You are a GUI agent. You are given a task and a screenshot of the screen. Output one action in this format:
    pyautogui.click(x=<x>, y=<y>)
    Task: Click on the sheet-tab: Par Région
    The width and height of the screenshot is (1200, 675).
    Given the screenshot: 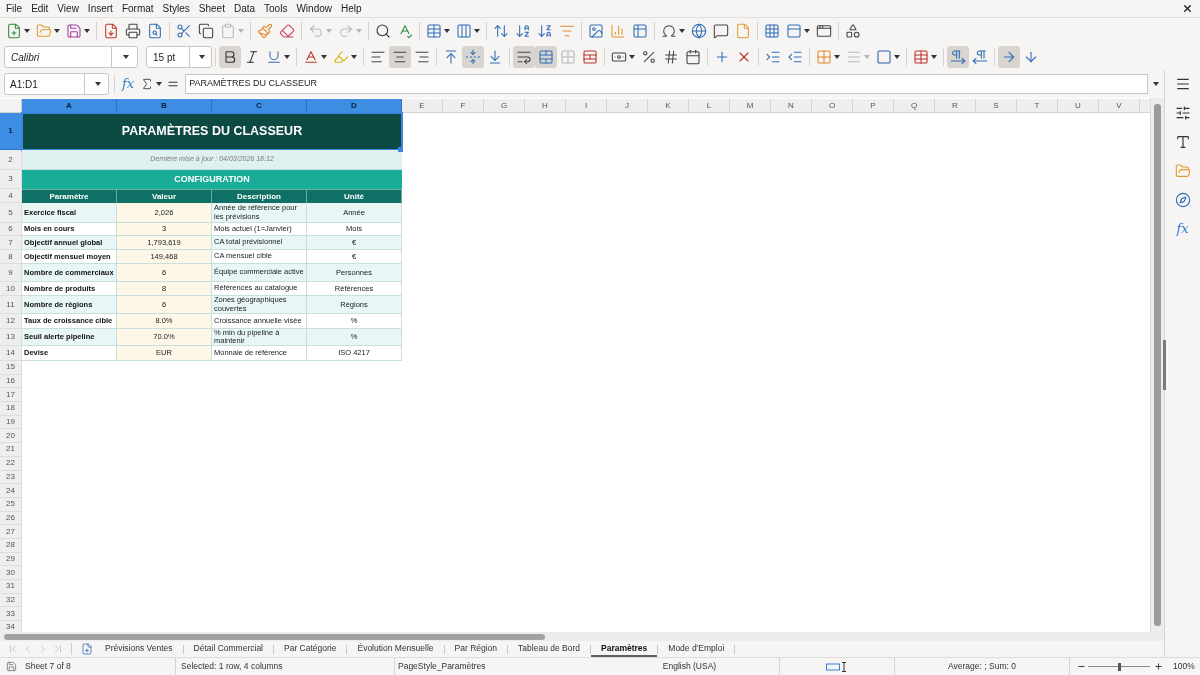 What is the action you would take?
    pyautogui.click(x=476, y=649)
    